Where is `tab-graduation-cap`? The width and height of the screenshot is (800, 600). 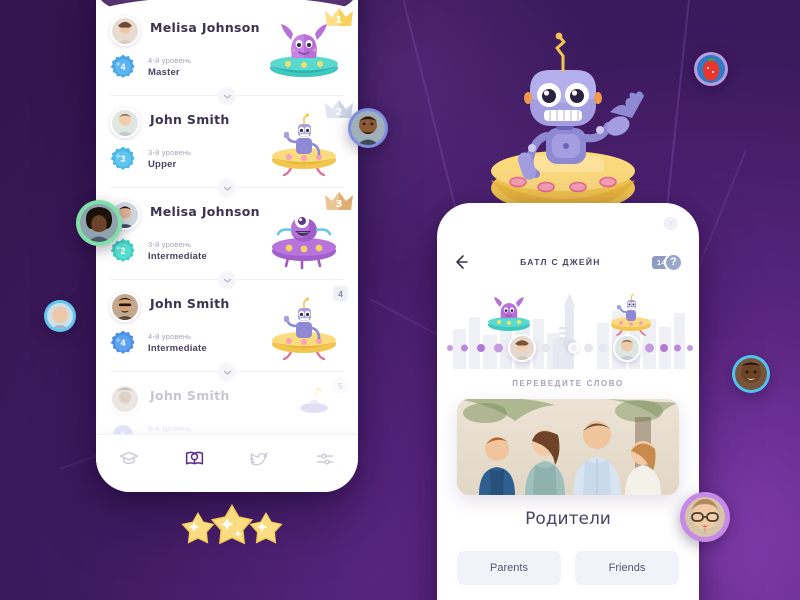 tab-graduation-cap is located at coordinates (129, 459).